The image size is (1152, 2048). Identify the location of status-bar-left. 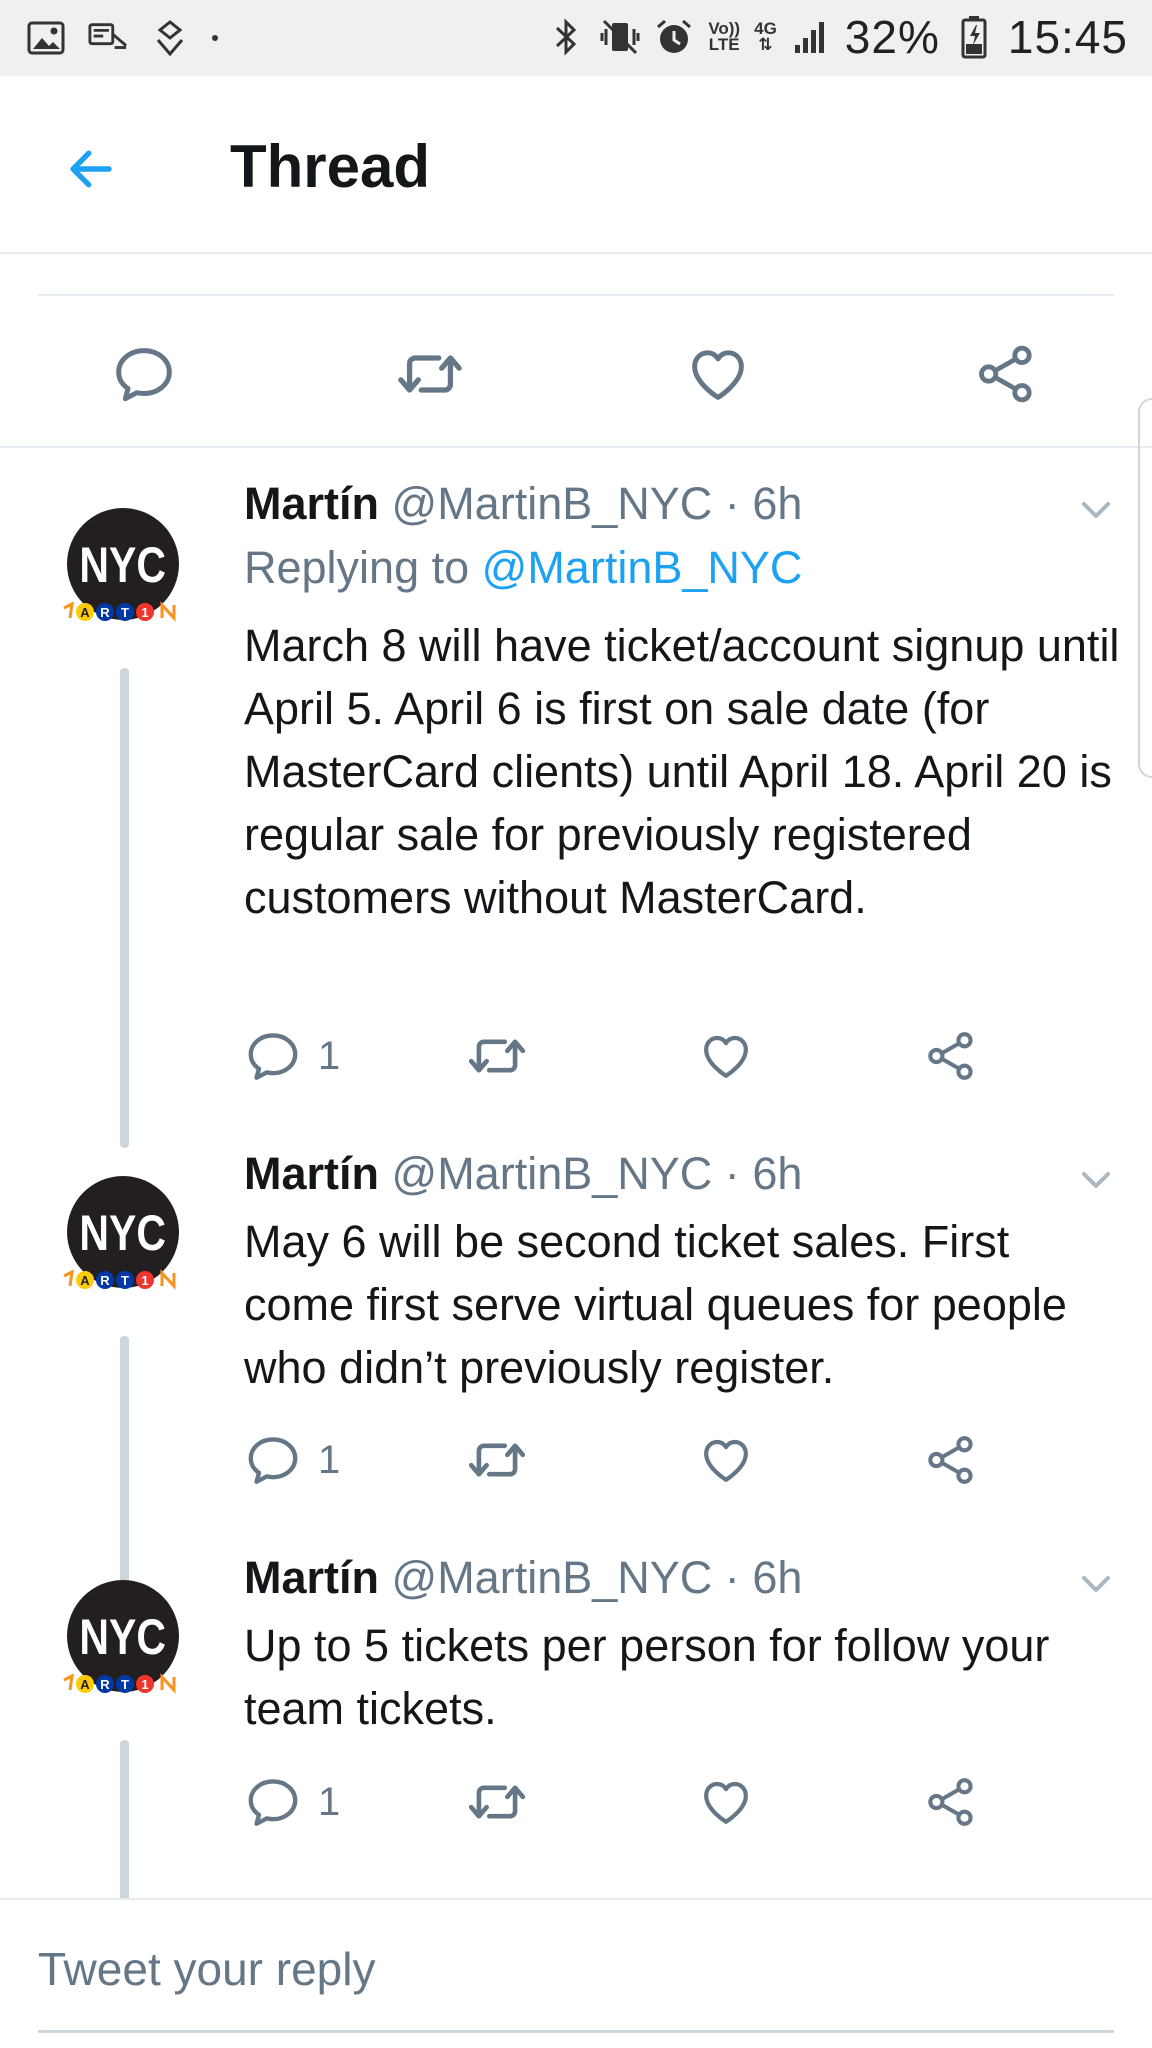
(122, 38).